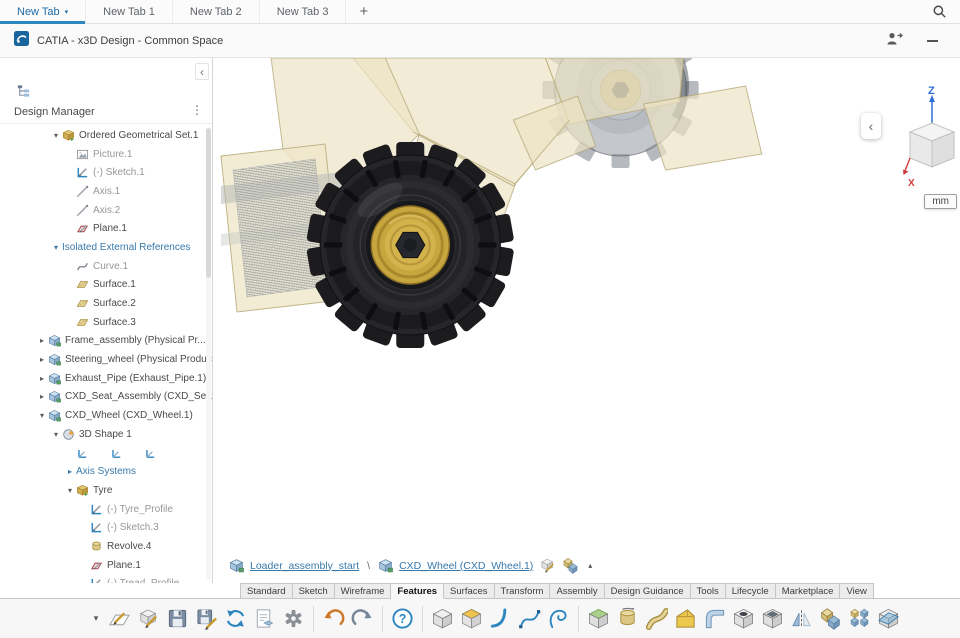 The height and width of the screenshot is (638, 960). What do you see at coordinates (106, 154) in the screenshot?
I see `tree-item: Picture.1` at bounding box center [106, 154].